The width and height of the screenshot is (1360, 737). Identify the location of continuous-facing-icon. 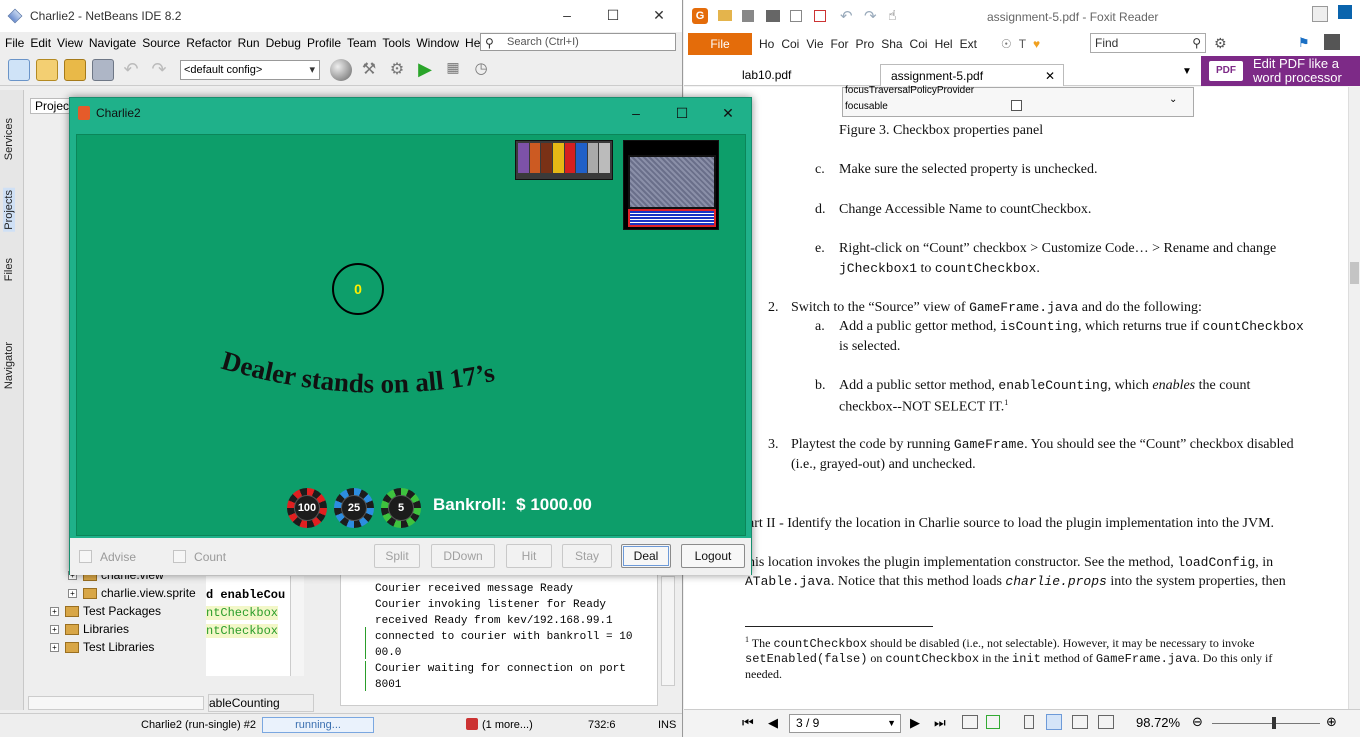
(1106, 722).